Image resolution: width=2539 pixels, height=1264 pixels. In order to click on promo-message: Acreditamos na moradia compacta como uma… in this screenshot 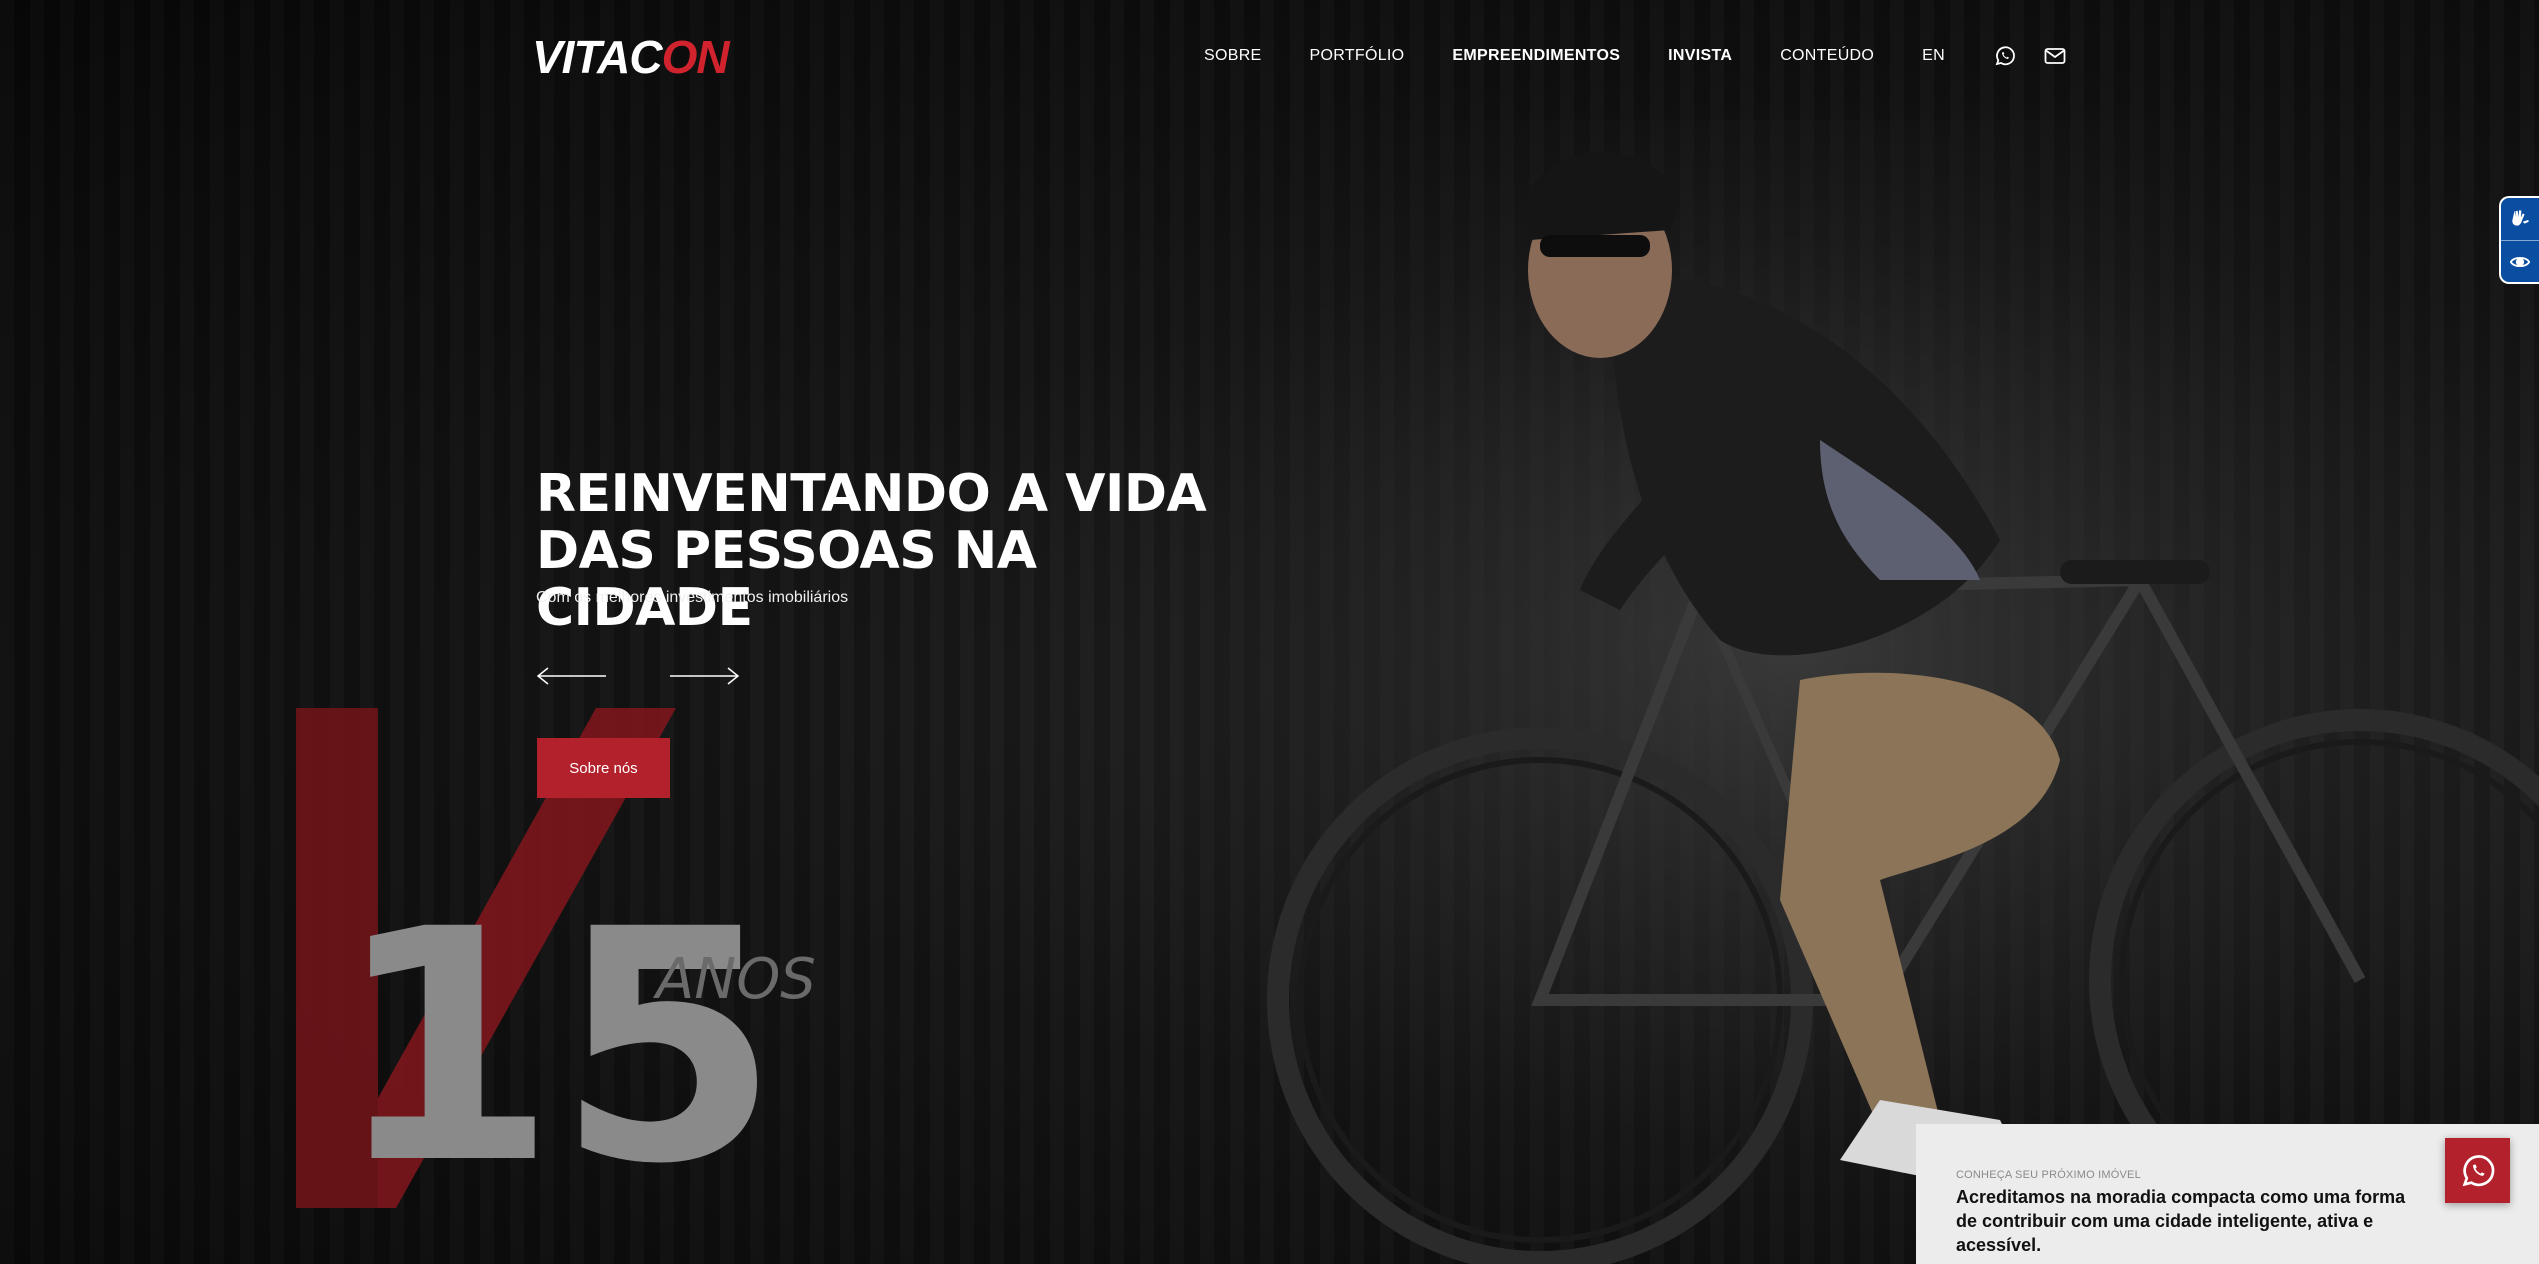, I will do `click(2181, 1221)`.